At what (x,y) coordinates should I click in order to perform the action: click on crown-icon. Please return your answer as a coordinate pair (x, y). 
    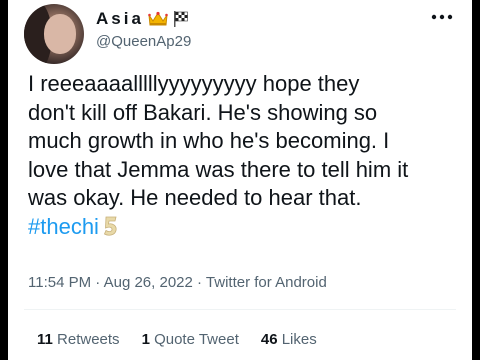
    Looking at the image, I should click on (158, 18).